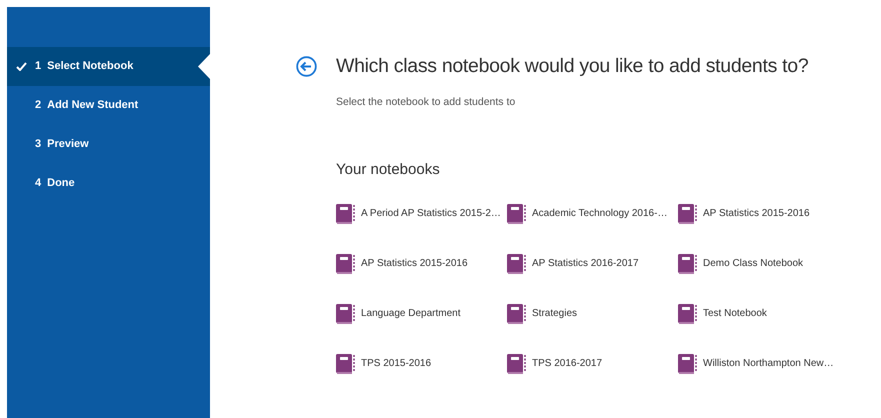 The image size is (881, 418). I want to click on notebook-name: TPS 2015-2016, so click(396, 364).